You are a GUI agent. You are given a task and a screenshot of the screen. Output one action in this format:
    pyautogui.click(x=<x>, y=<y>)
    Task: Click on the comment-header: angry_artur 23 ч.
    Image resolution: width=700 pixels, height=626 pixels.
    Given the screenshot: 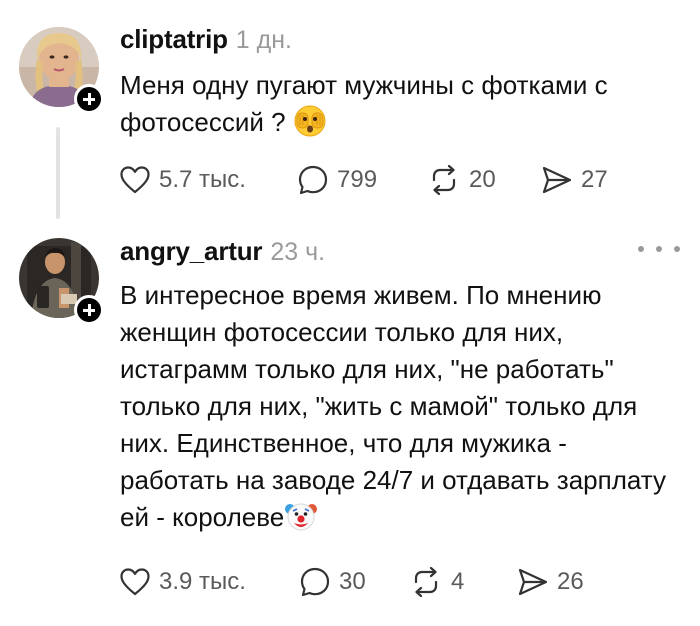 What is the action you would take?
    pyautogui.click(x=222, y=251)
    